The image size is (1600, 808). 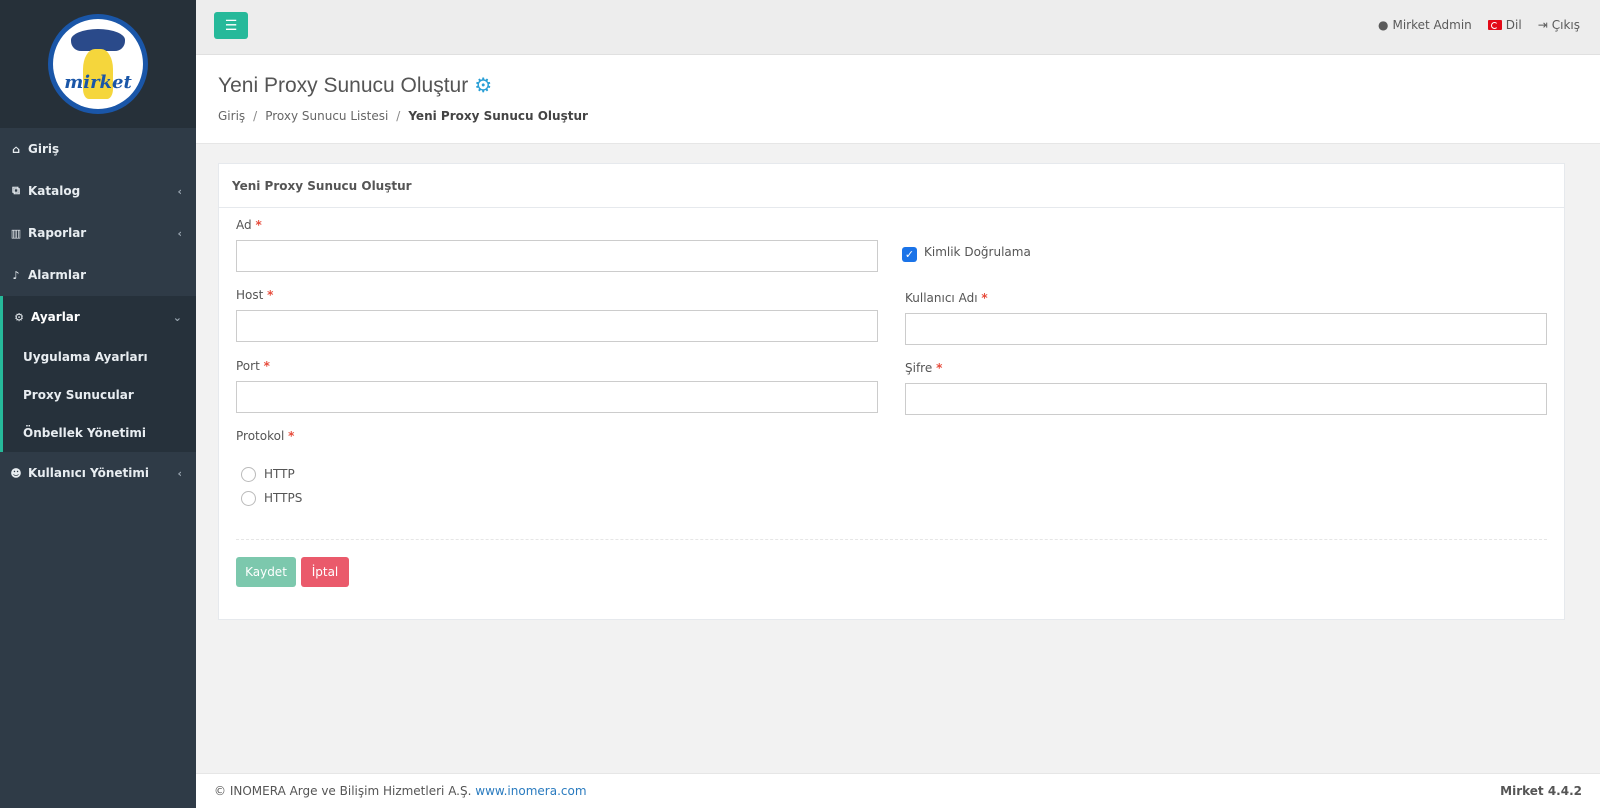 I want to click on port-input, so click(x=557, y=397).